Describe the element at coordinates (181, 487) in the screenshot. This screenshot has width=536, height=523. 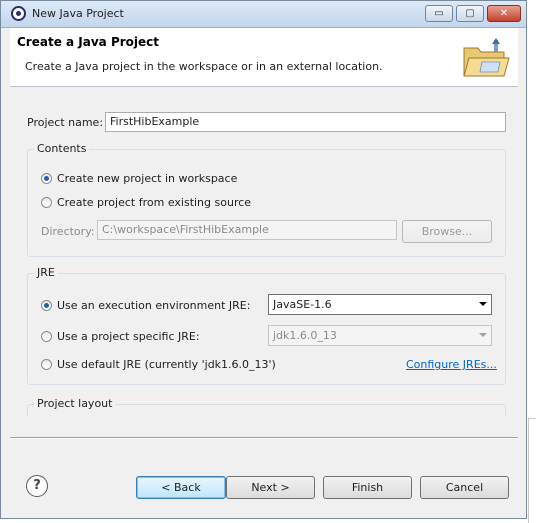
I see `back-button: < Back` at that location.